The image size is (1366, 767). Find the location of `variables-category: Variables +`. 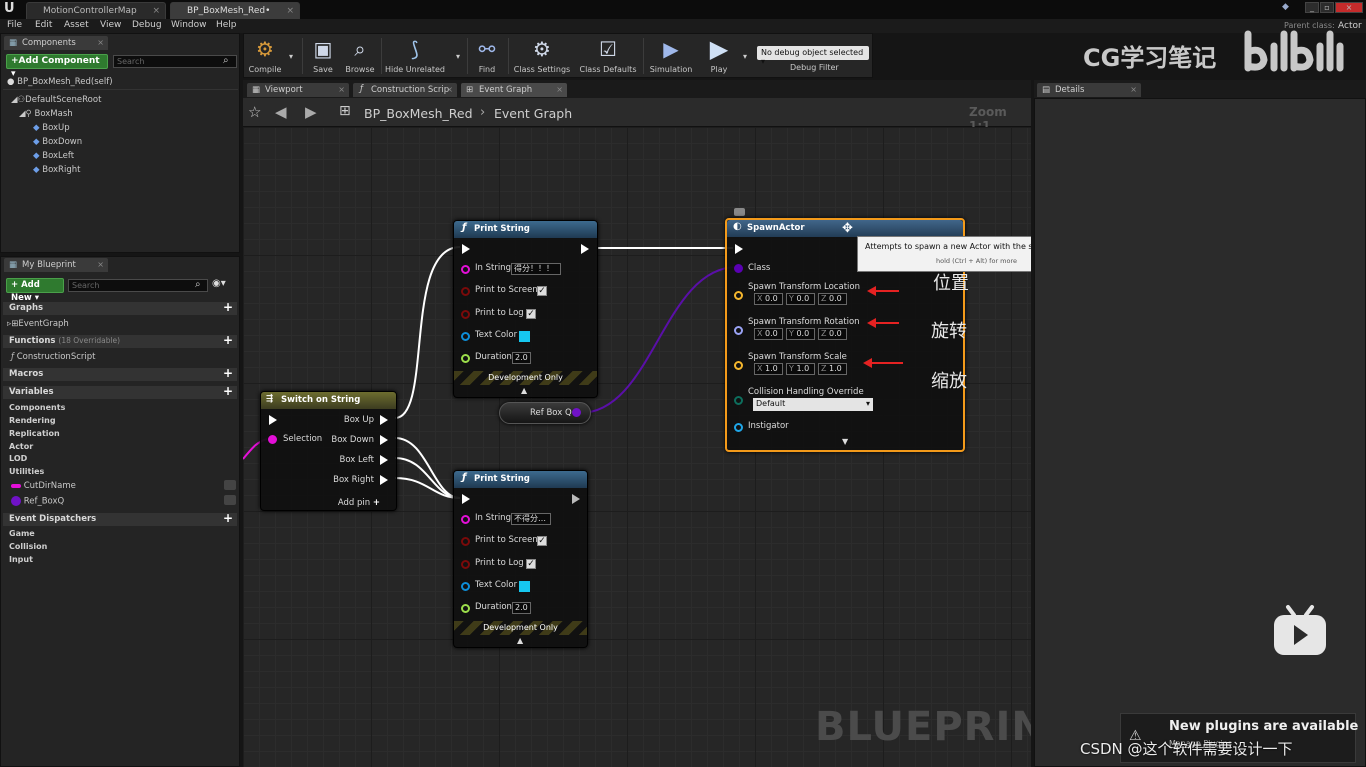

variables-category: Variables + is located at coordinates (120, 392).